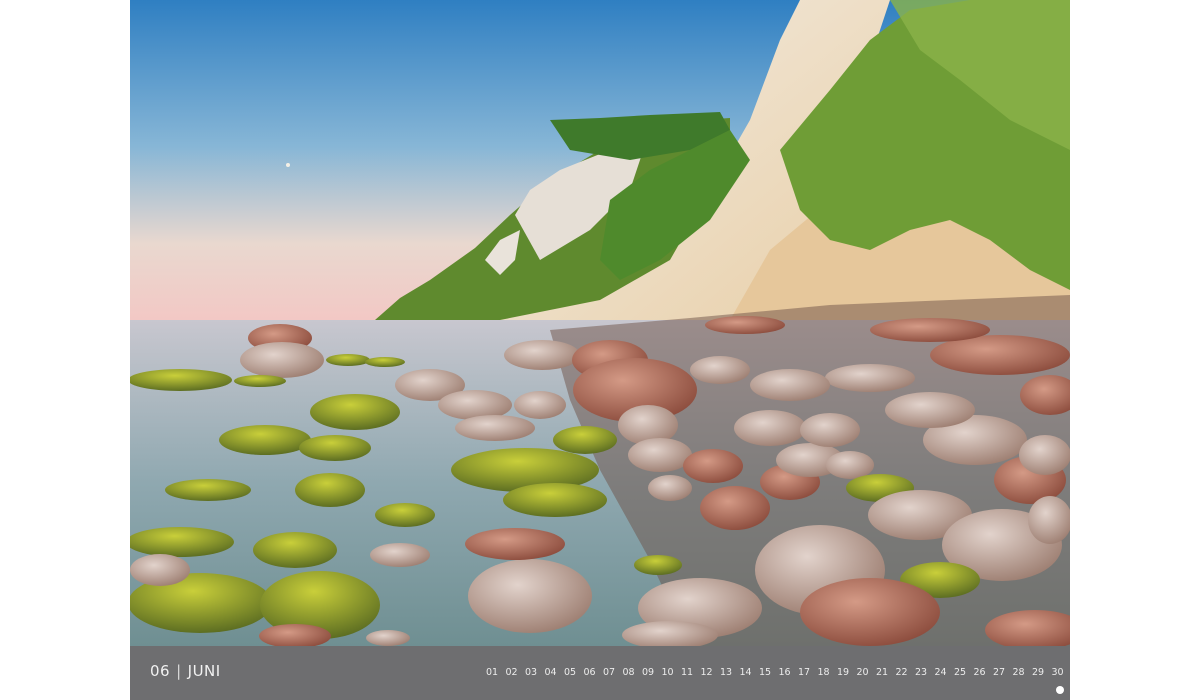  I want to click on month-number: 06, so click(160, 671).